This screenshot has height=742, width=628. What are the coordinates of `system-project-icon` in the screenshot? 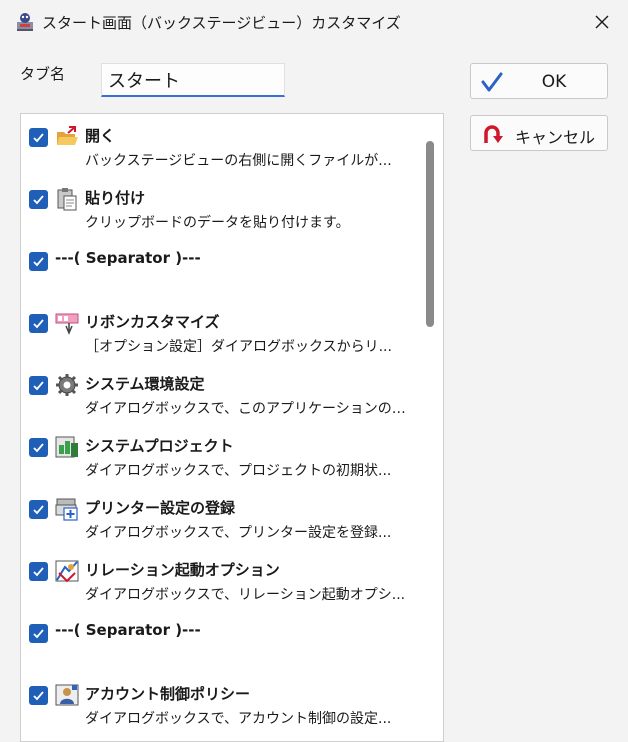 It's located at (67, 447).